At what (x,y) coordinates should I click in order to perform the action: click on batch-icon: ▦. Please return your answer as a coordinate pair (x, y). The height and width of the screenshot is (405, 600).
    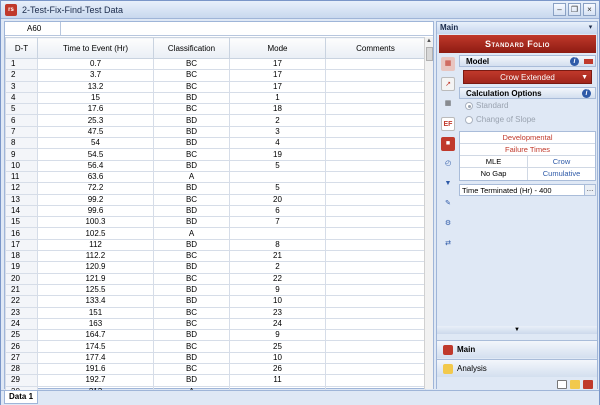
    Looking at the image, I should click on (448, 104).